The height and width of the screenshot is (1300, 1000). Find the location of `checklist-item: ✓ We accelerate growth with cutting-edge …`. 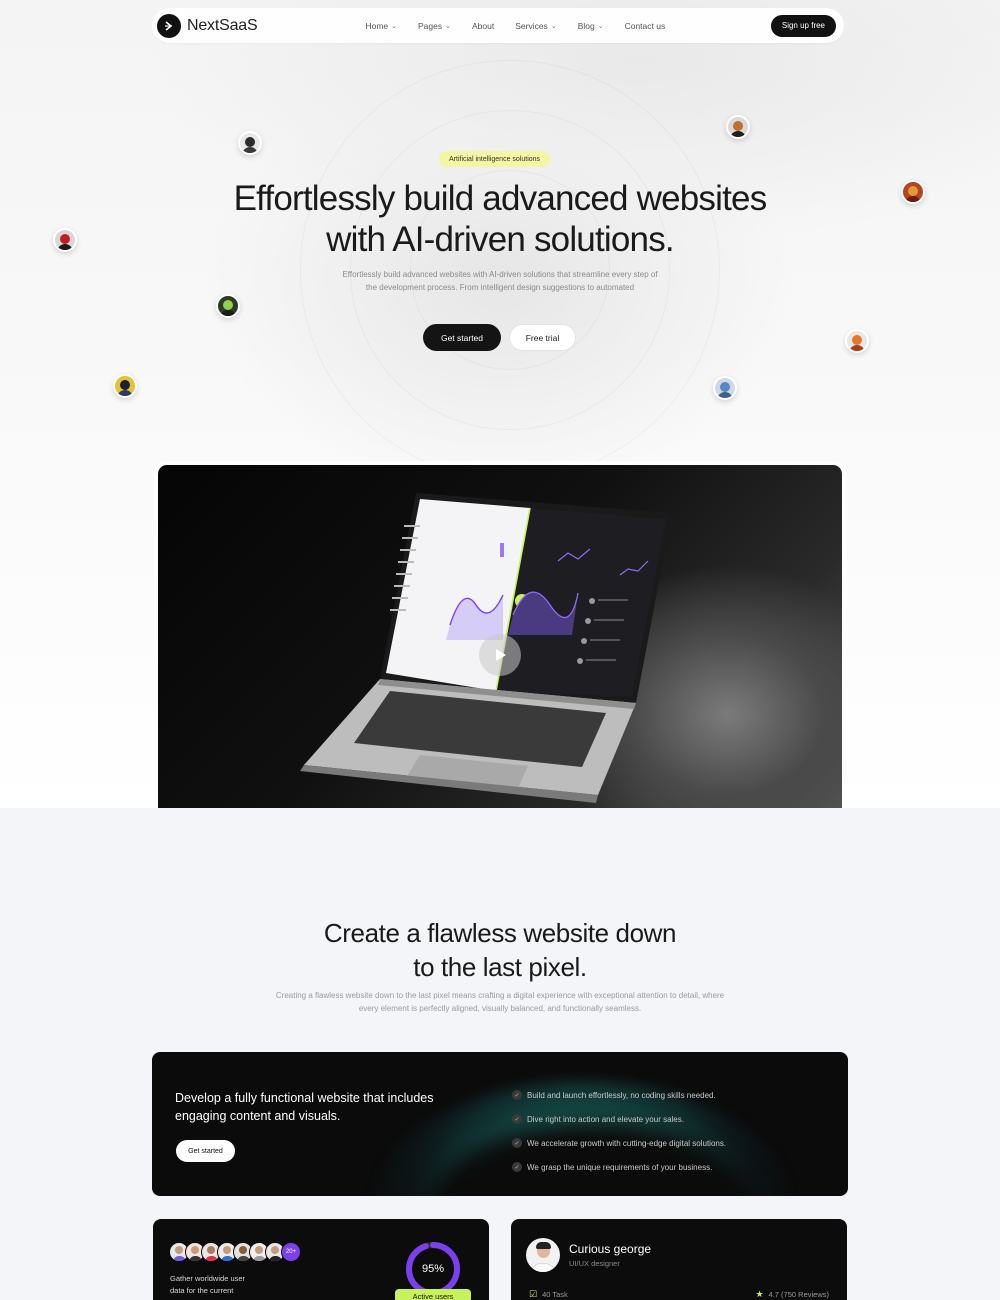

checklist-item: ✓ We accelerate growth with cutting-edge … is located at coordinates (619, 1143).